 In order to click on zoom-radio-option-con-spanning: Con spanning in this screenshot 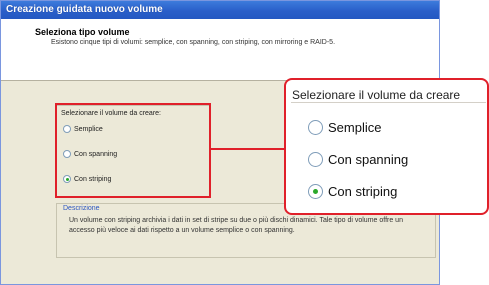, I will do `click(358, 159)`.